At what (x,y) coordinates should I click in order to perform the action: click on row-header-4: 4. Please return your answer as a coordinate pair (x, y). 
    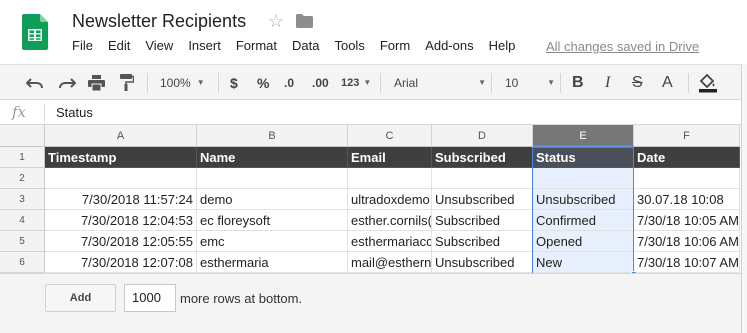
    Looking at the image, I should click on (22, 220).